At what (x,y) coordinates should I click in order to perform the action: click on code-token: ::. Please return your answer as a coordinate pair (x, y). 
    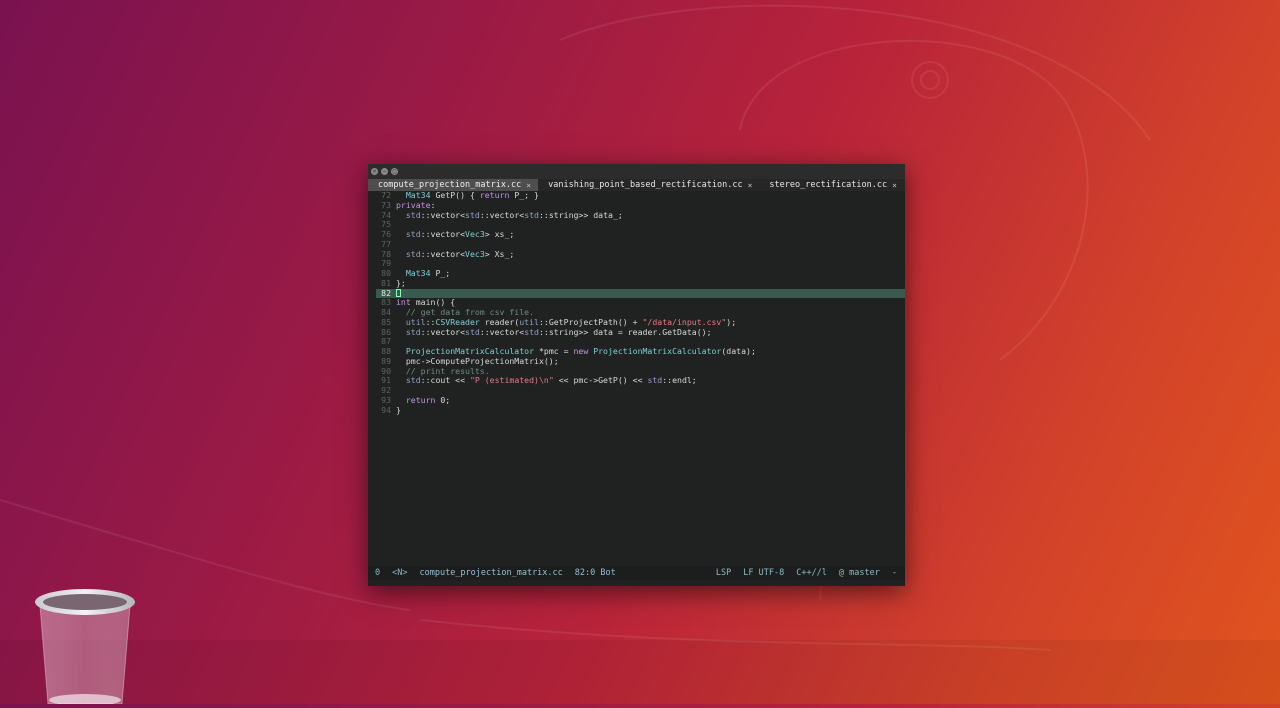
    Looking at the image, I should click on (430, 321).